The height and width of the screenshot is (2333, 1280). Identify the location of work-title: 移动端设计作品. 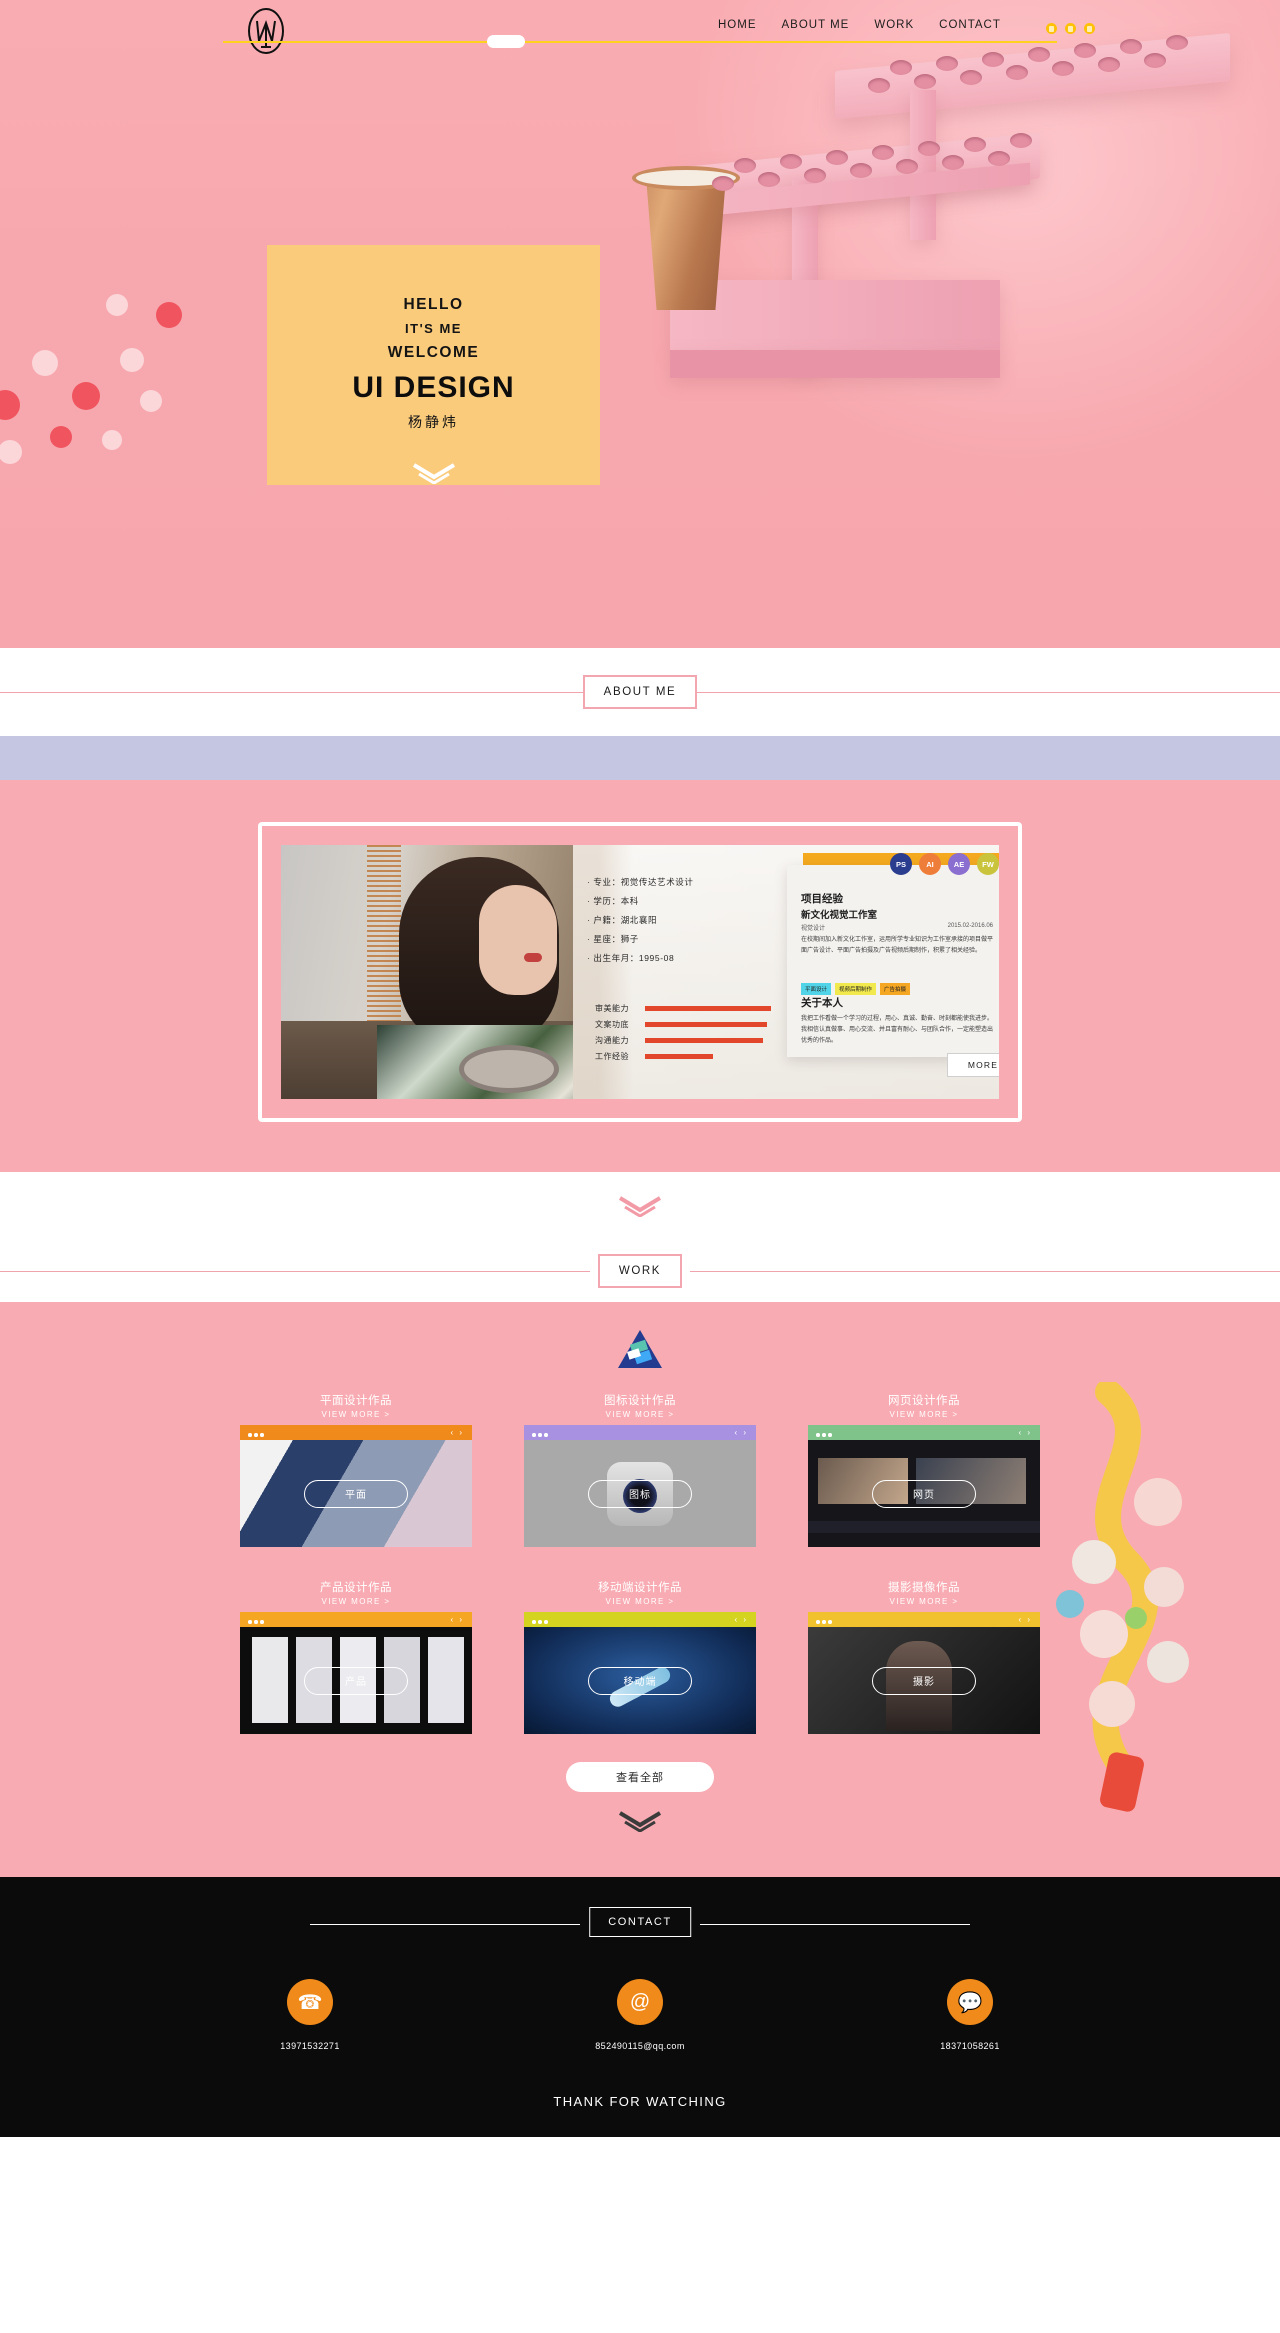
(640, 1588).